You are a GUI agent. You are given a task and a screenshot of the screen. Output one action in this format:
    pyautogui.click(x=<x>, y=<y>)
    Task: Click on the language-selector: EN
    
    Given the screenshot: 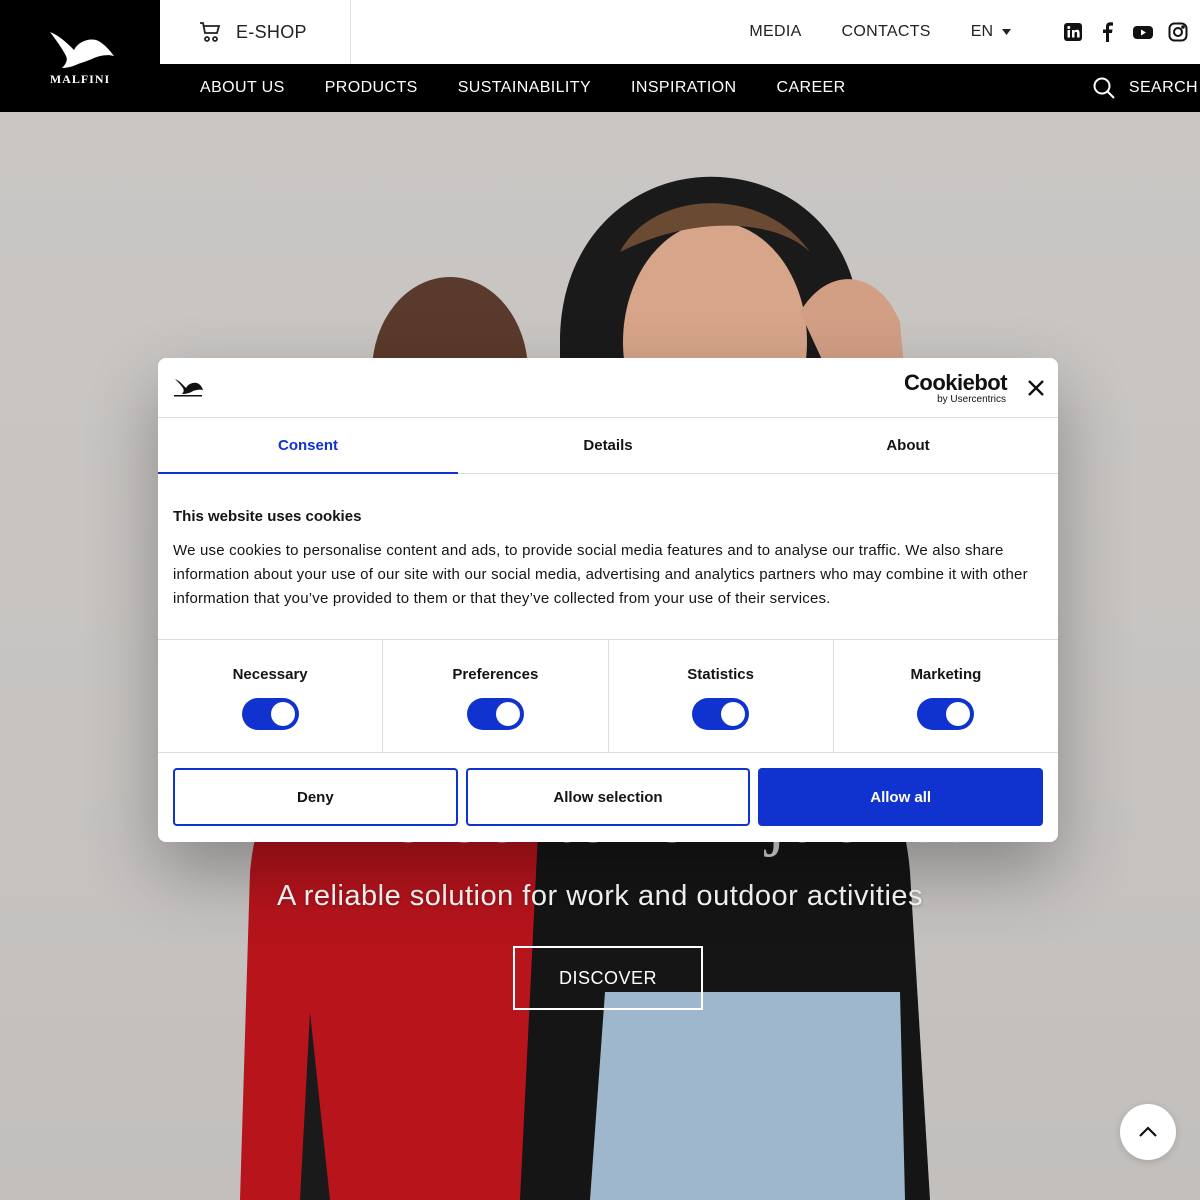 What is the action you would take?
    pyautogui.click(x=991, y=32)
    